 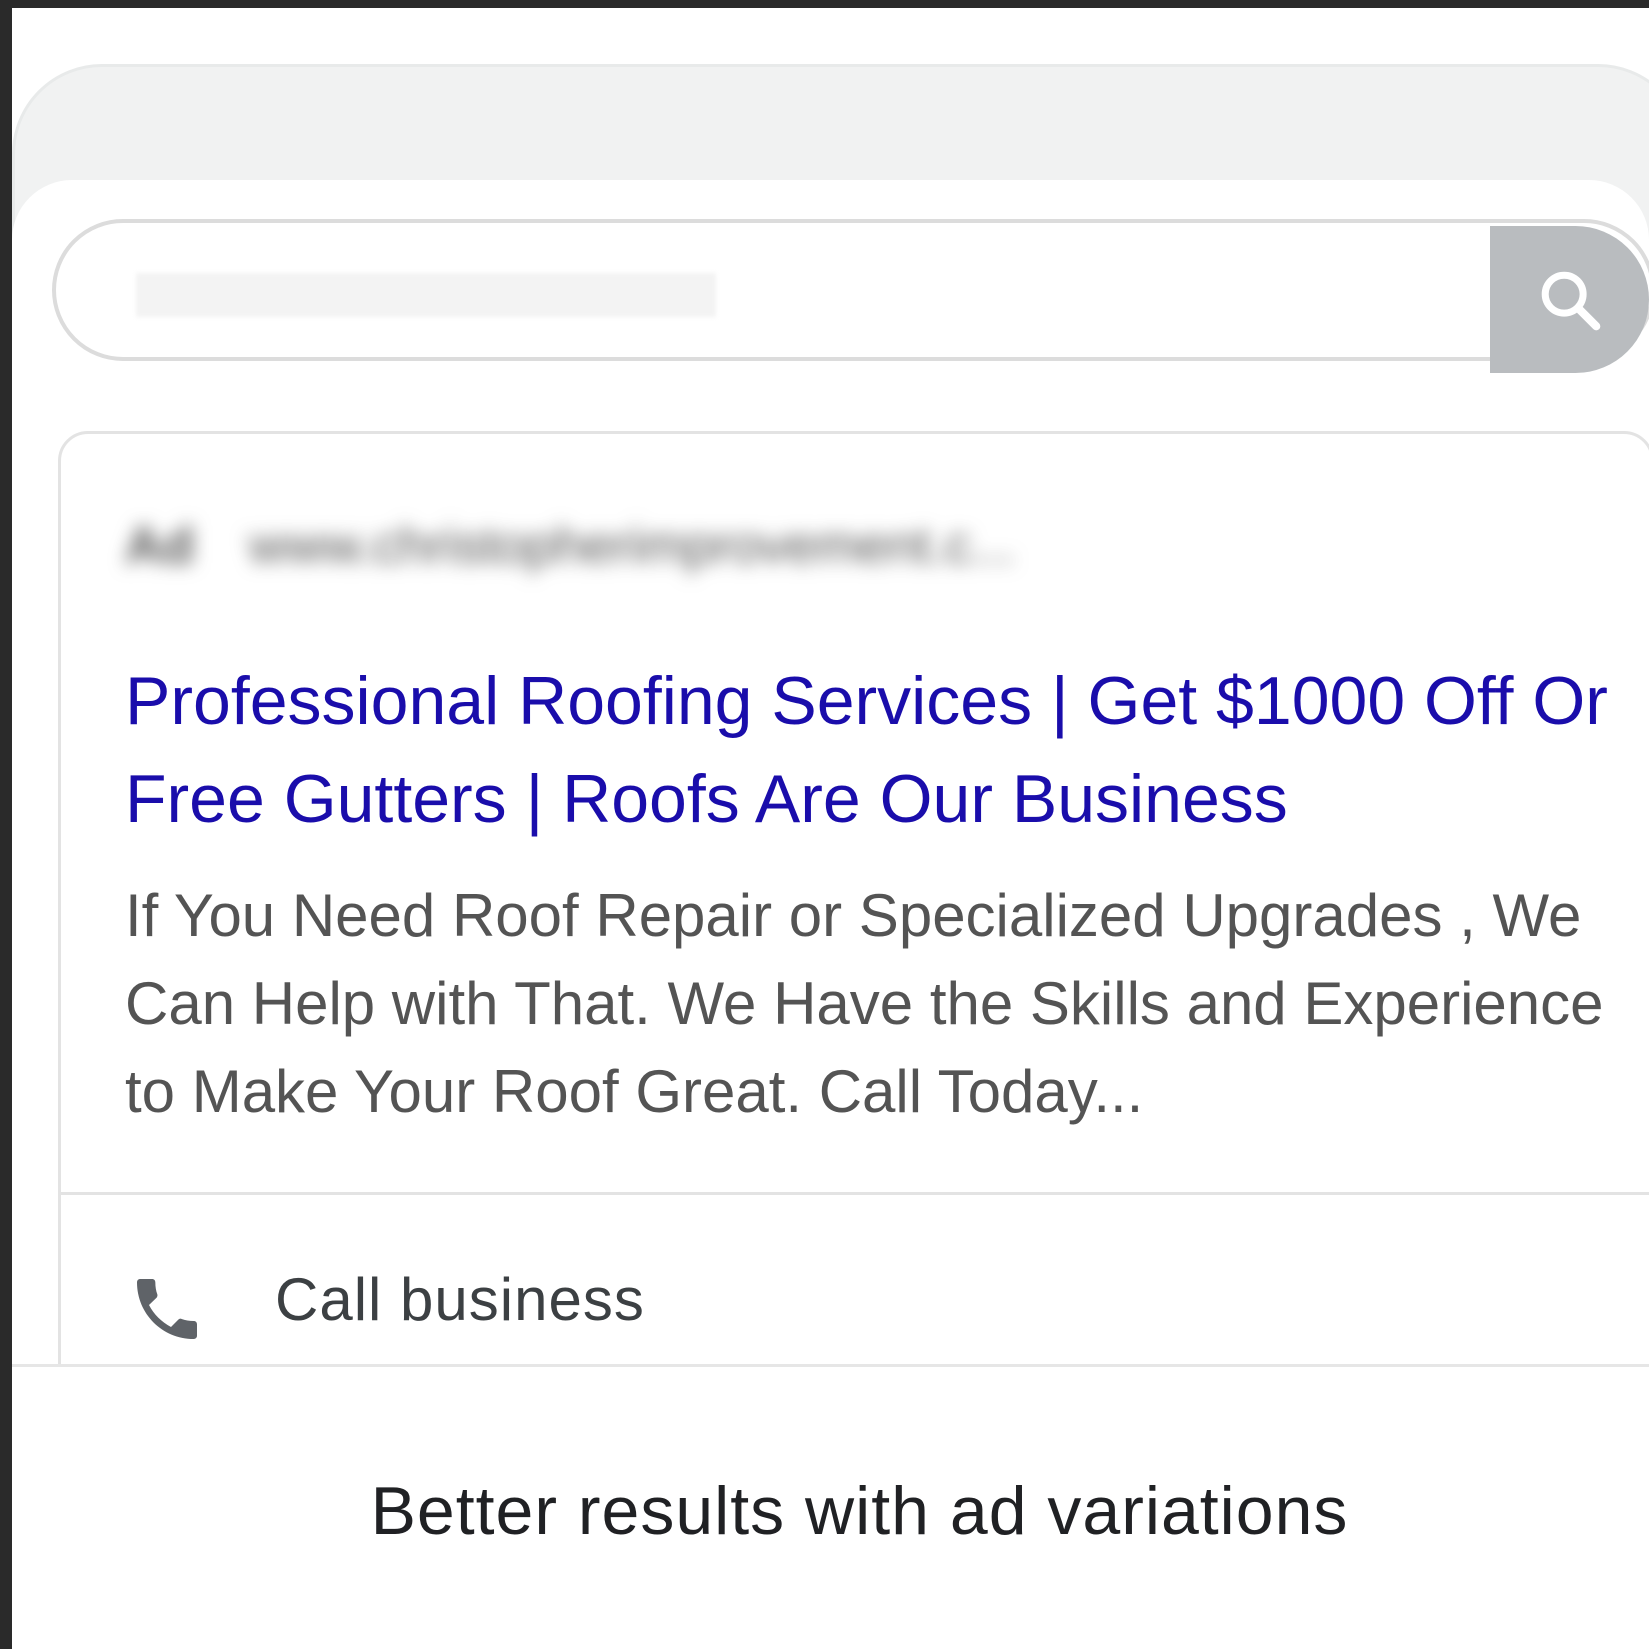 I want to click on search-query-placeholder, so click(x=426, y=295).